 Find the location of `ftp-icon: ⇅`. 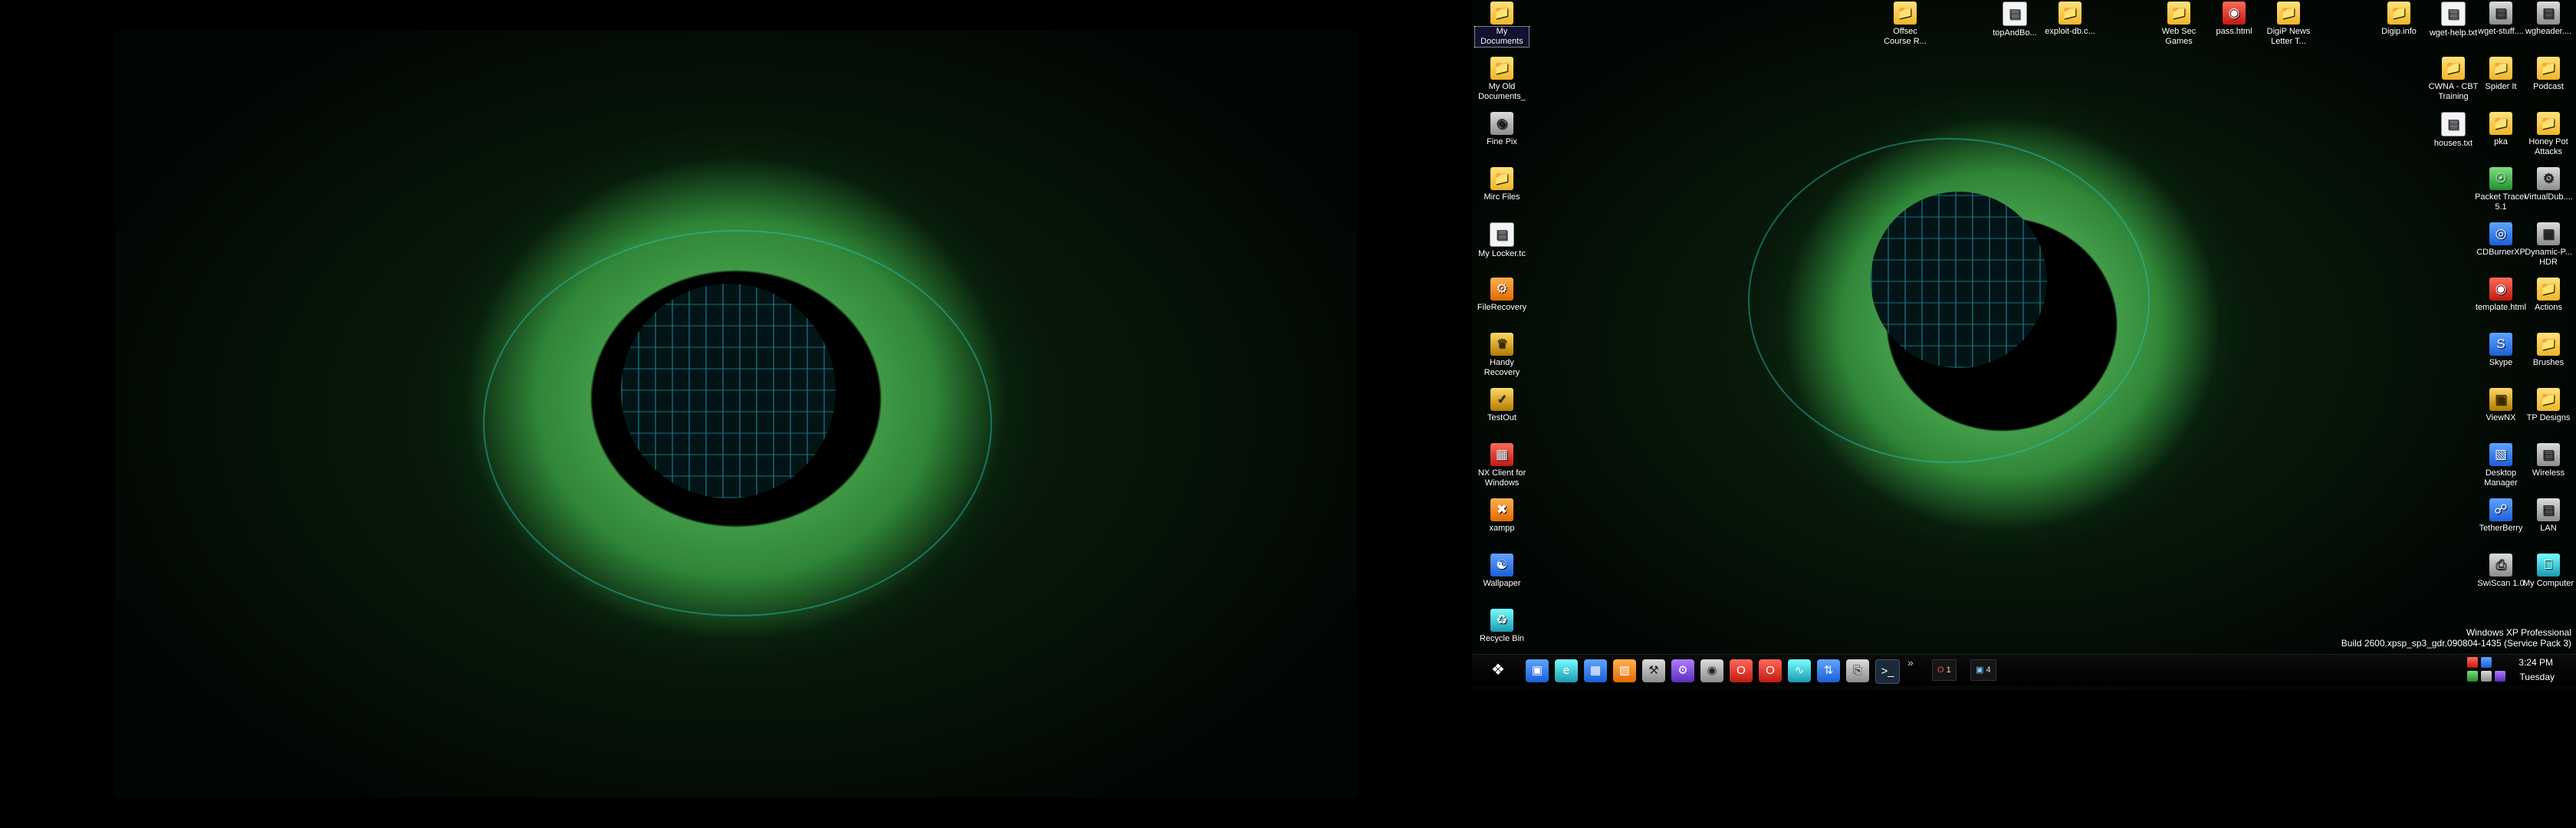

ftp-icon: ⇅ is located at coordinates (1829, 671).